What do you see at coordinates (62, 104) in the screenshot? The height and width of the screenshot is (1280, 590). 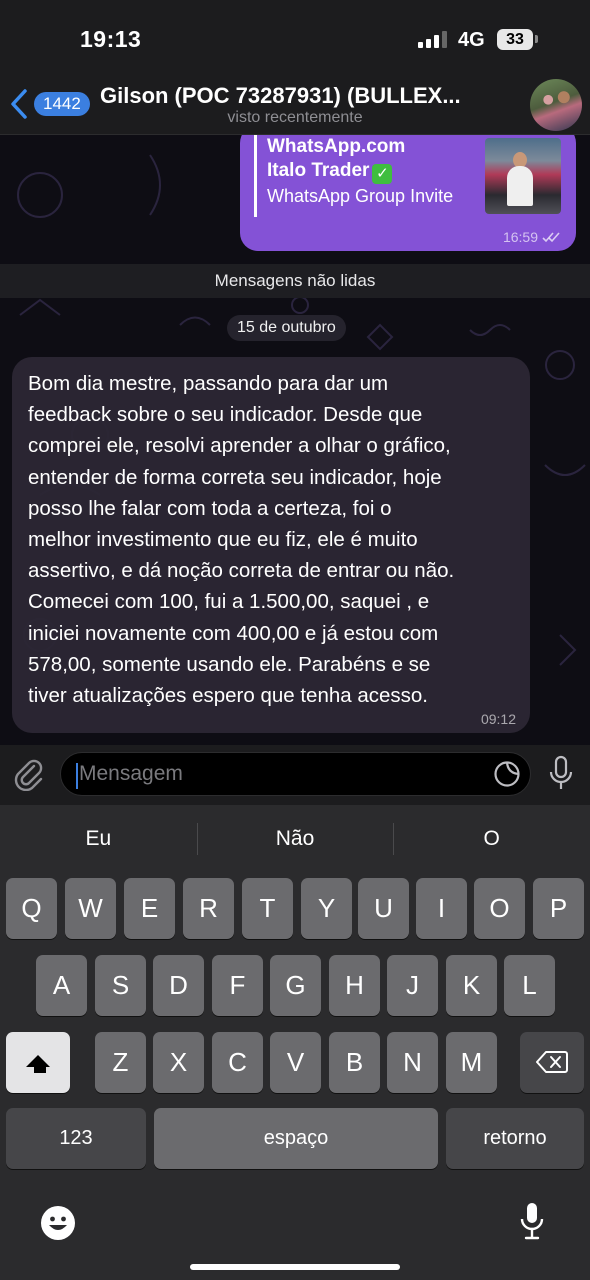 I see `unread-count-badge: 1442` at bounding box center [62, 104].